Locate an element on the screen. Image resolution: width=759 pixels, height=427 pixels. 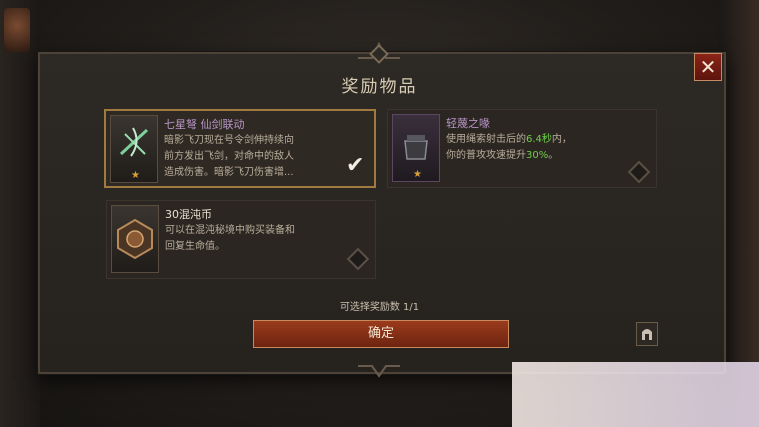
watermark-logo is located at coordinates (635, 394).